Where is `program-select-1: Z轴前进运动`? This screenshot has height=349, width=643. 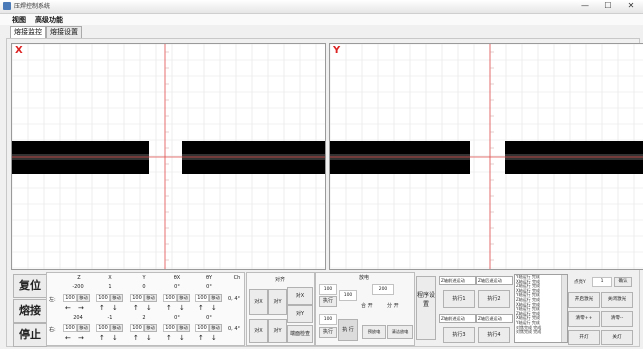
program-select-1: Z轴前进运动 is located at coordinates (457, 280).